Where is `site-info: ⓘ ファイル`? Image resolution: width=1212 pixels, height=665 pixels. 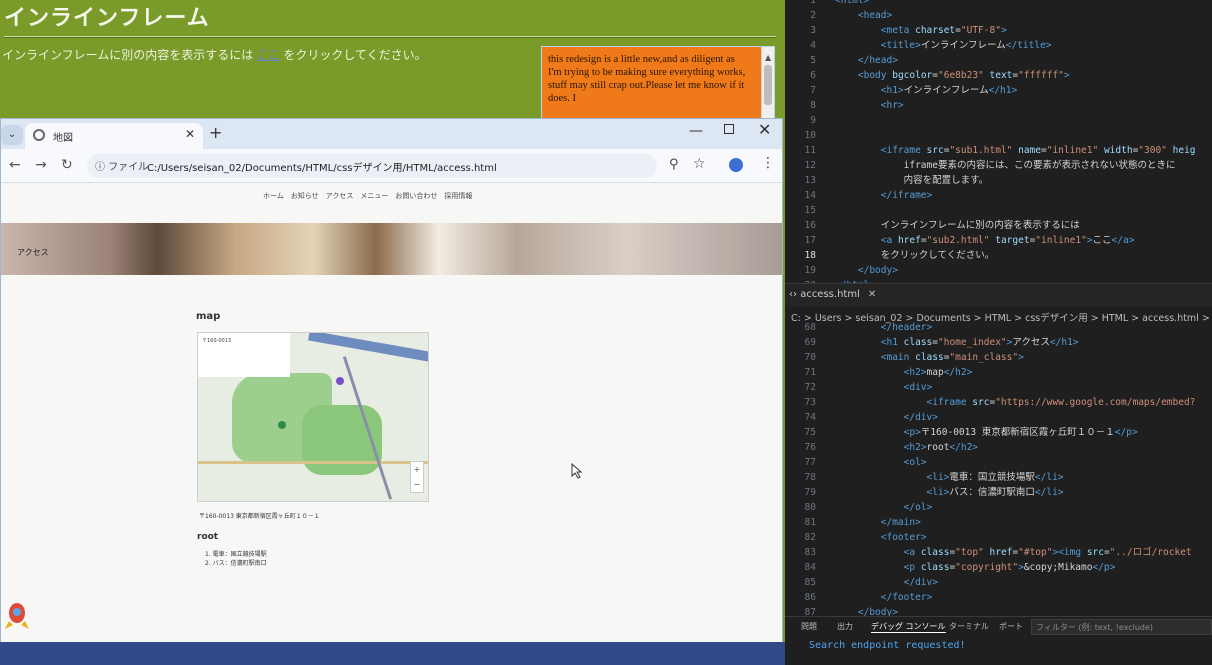 site-info: ⓘ ファイル is located at coordinates (121, 165).